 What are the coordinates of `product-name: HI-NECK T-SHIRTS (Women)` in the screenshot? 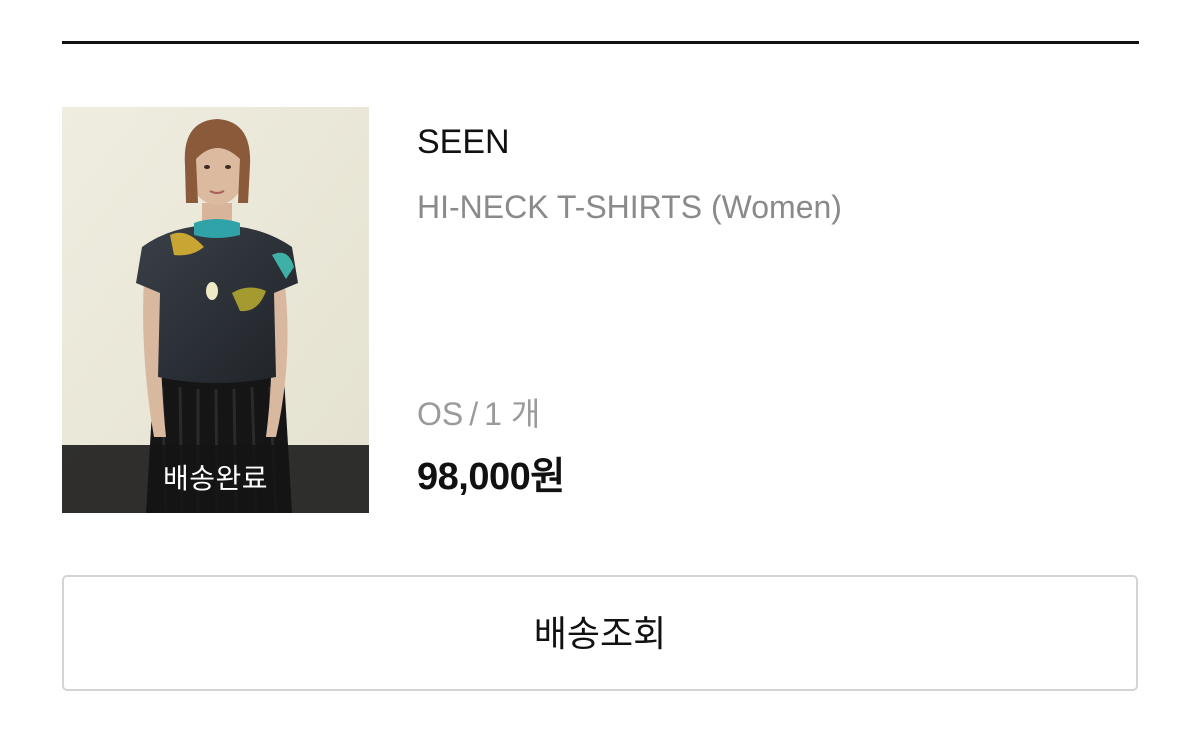 It's located at (629, 207).